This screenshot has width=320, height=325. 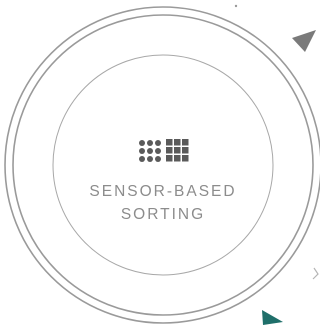 I want to click on top-right-arrow, so click(x=304, y=41).